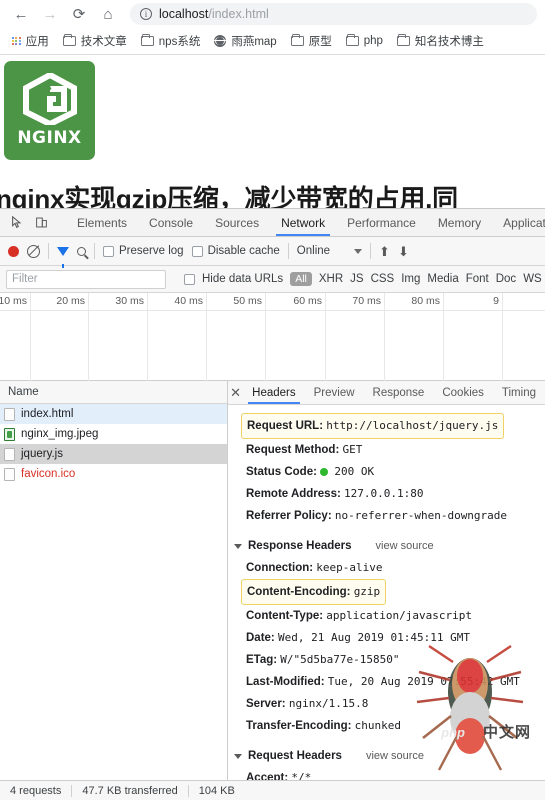 This screenshot has width=545, height=800. Describe the element at coordinates (301, 775) in the screenshot. I see `header-value: */*` at that location.